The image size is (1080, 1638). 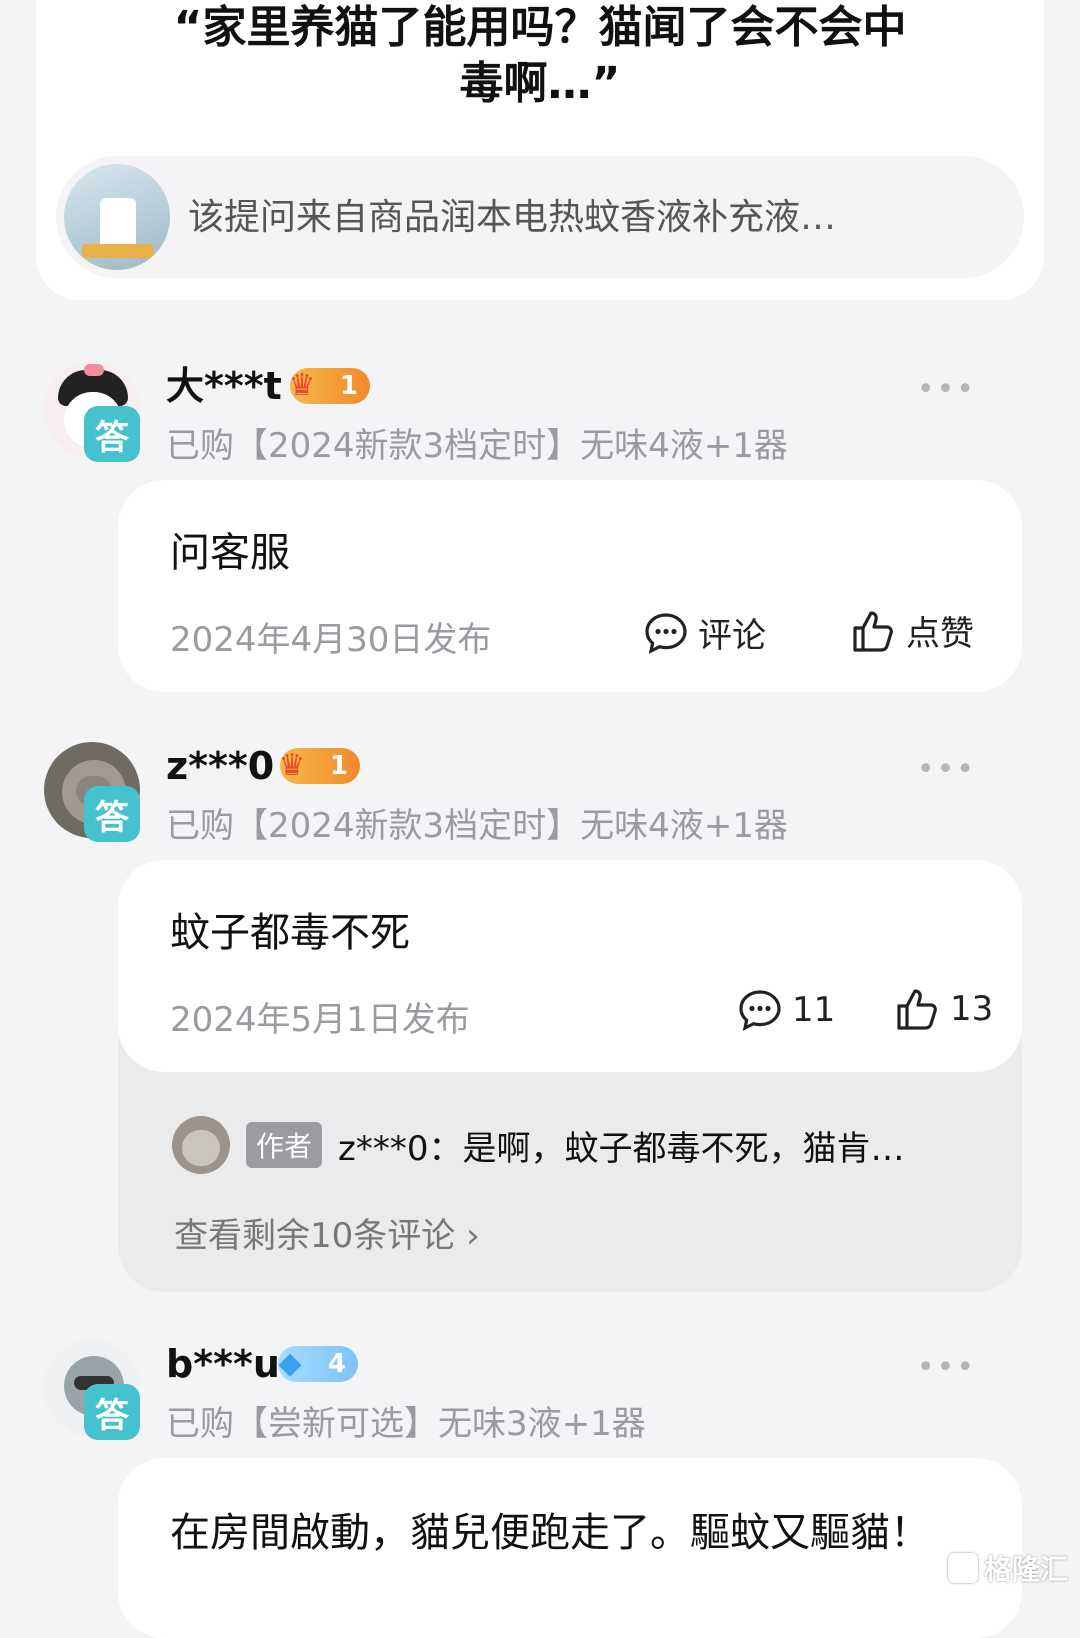 What do you see at coordinates (550, 1533) in the screenshot?
I see `answer-content: 在房間啟動，貓兒便跑走了。驅蚊又驅貓！` at bounding box center [550, 1533].